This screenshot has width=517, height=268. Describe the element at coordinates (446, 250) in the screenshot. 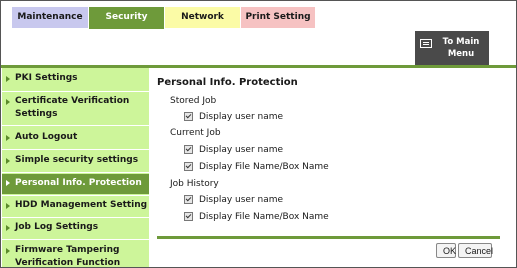

I see `ok-button: OK` at that location.